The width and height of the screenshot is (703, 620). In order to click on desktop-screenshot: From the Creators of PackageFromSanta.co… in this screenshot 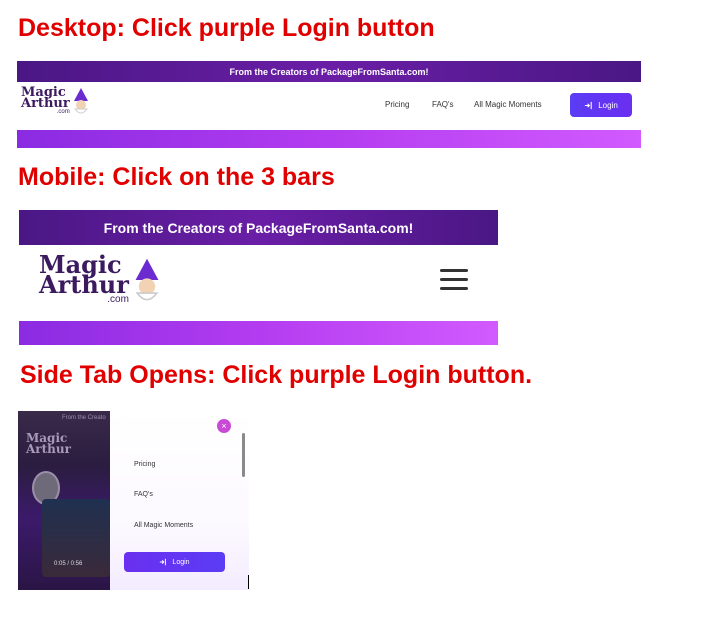, I will do `click(329, 104)`.